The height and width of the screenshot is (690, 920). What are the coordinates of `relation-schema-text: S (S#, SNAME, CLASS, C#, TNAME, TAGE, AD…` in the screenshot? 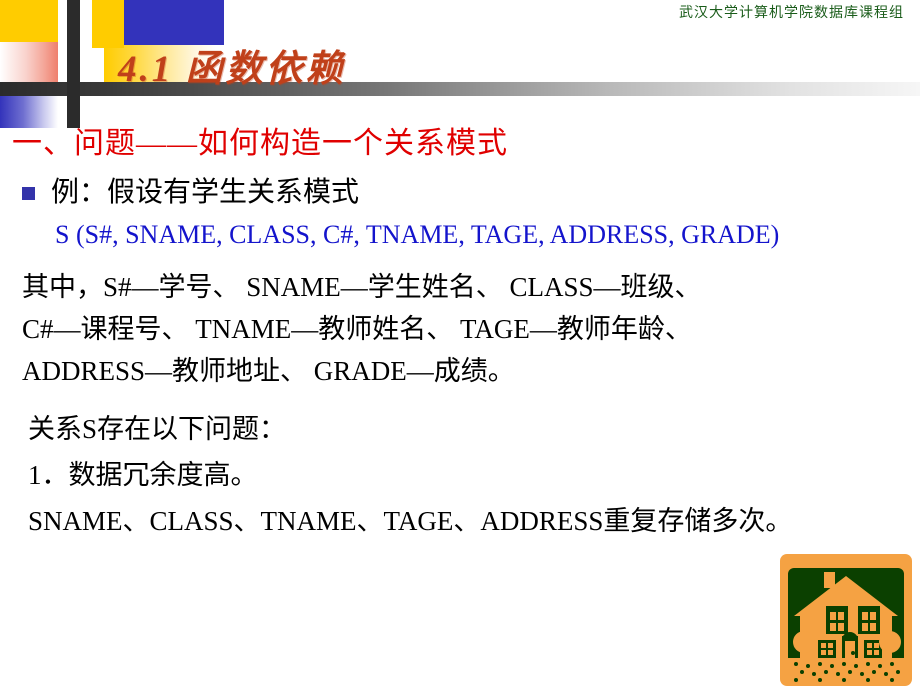 It's located at (417, 234).